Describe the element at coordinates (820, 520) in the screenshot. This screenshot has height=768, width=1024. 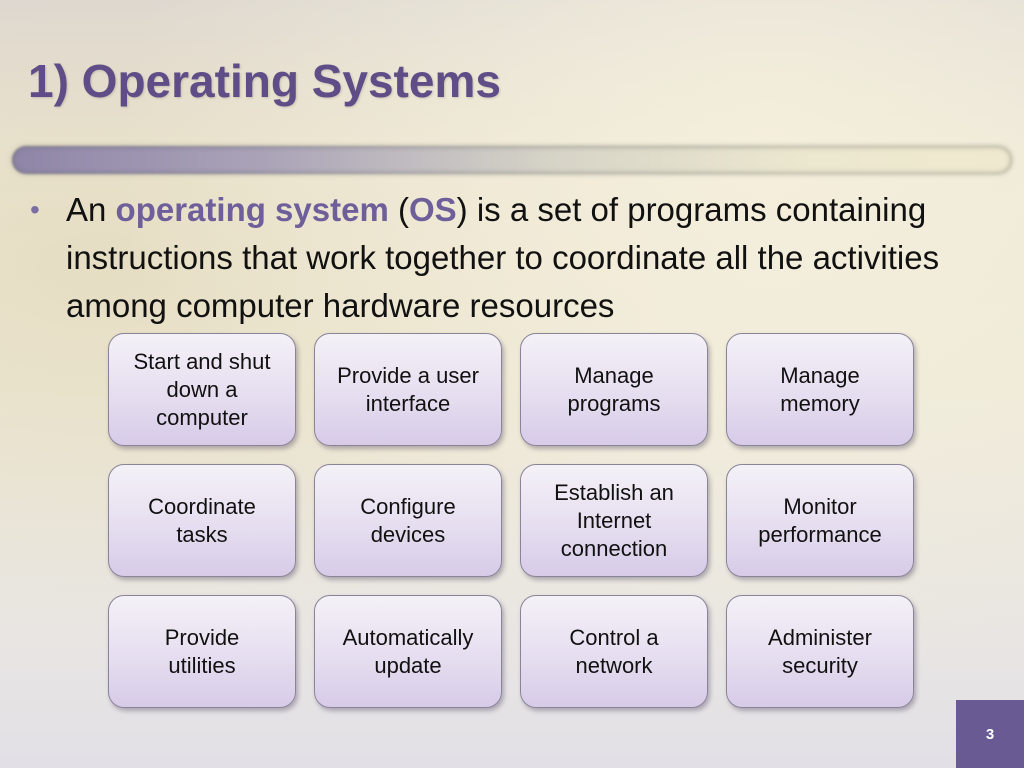
I see `function-card: Monitor performance` at that location.